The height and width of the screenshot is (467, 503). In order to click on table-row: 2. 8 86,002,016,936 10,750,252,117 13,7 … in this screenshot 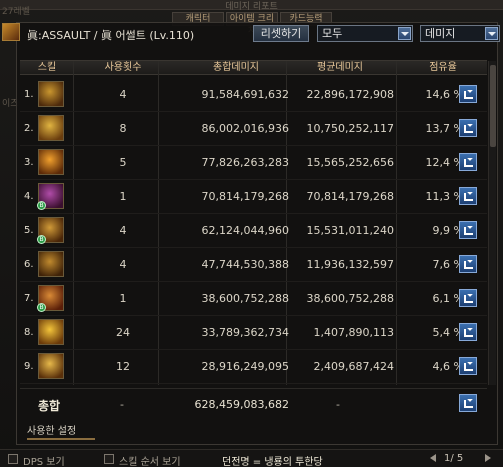, I will do `click(253, 129)`.